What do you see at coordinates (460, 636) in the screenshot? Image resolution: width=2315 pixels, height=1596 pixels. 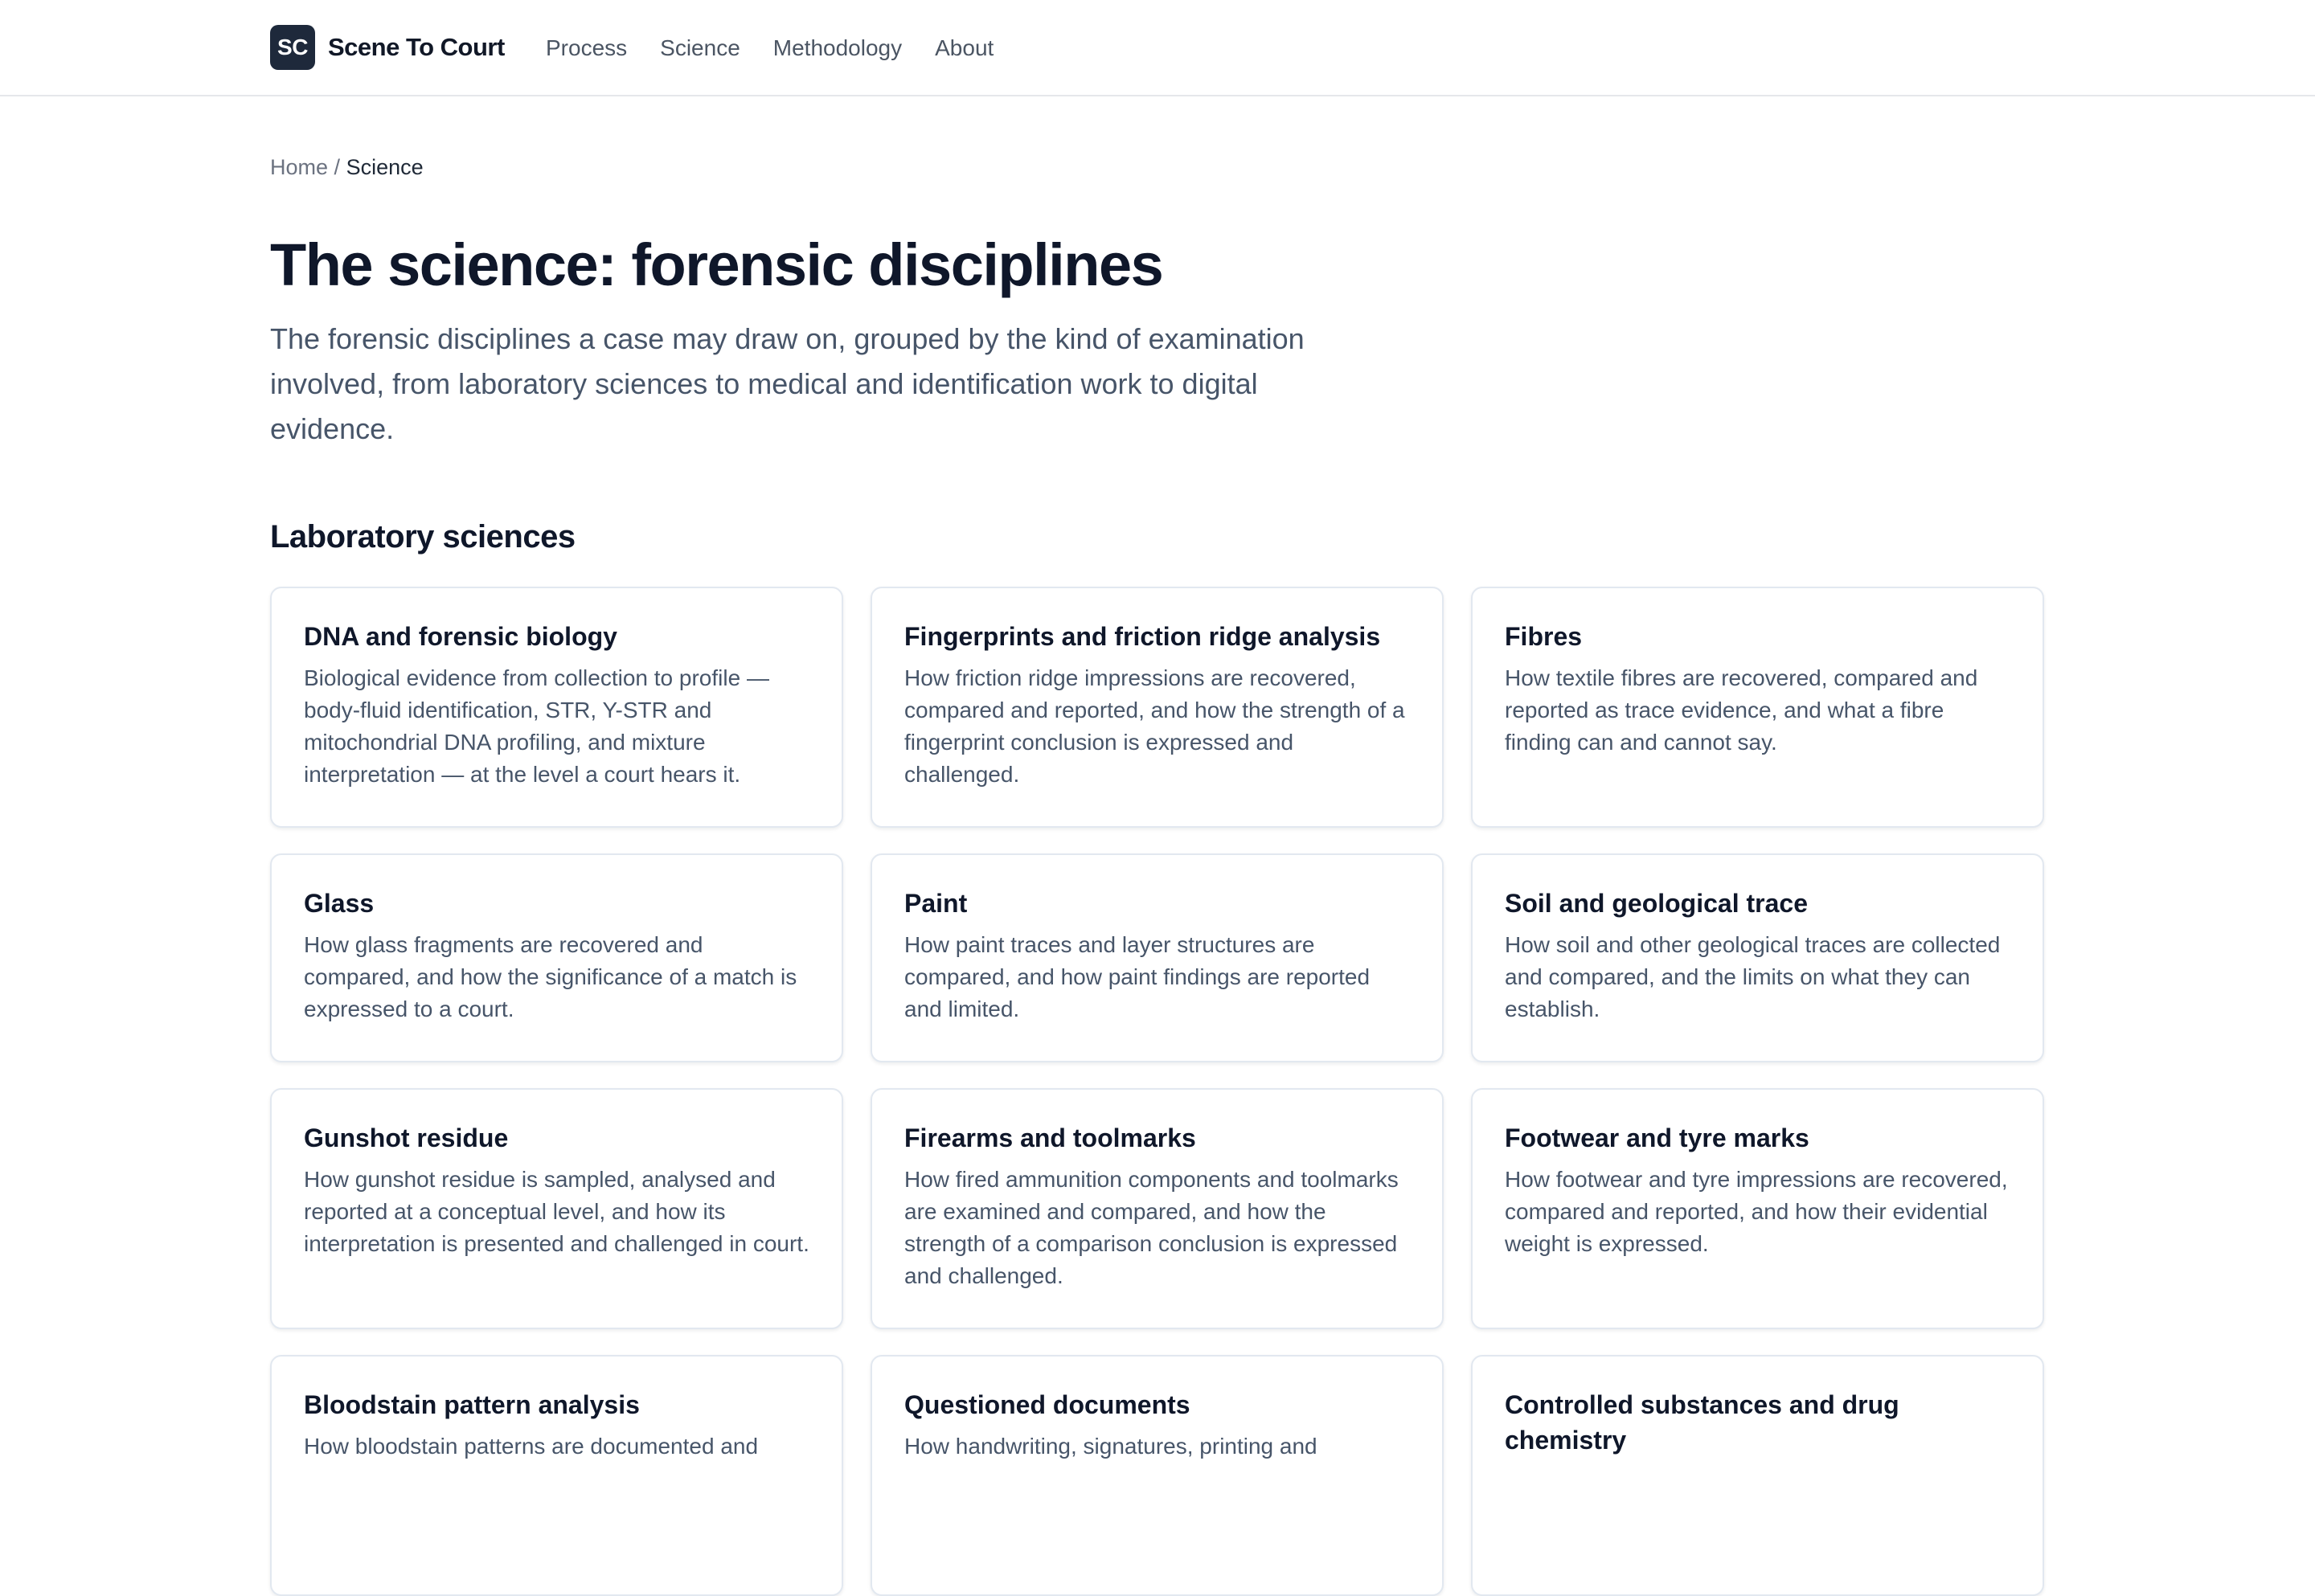 I see `card-title: DNA and forensic biology` at bounding box center [460, 636].